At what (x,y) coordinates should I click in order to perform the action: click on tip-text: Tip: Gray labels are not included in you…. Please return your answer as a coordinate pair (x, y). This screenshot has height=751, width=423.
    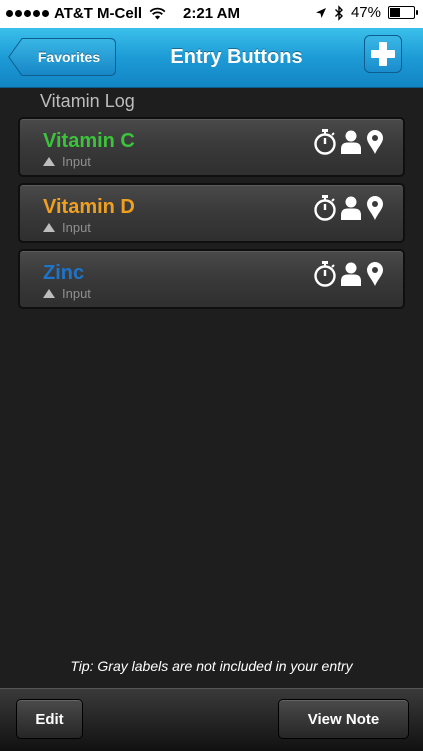
    Looking at the image, I should click on (211, 666).